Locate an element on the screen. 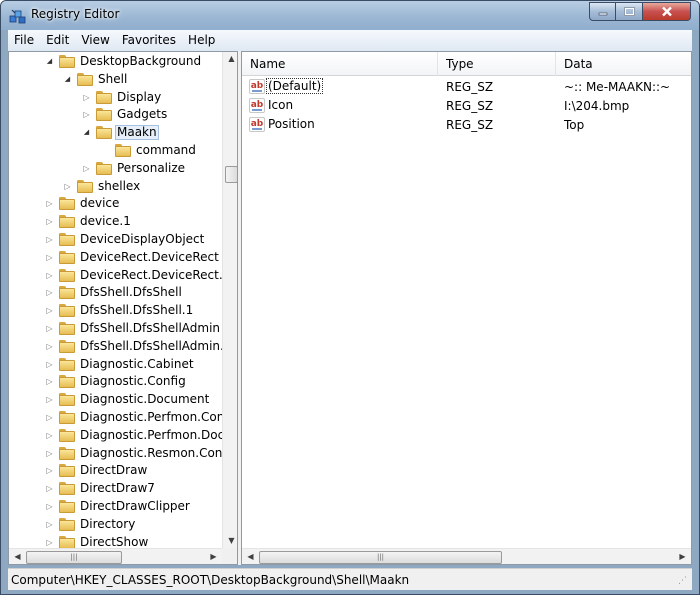 The height and width of the screenshot is (595, 700). resize-grip-icon: ⋰ is located at coordinates (684, 582).